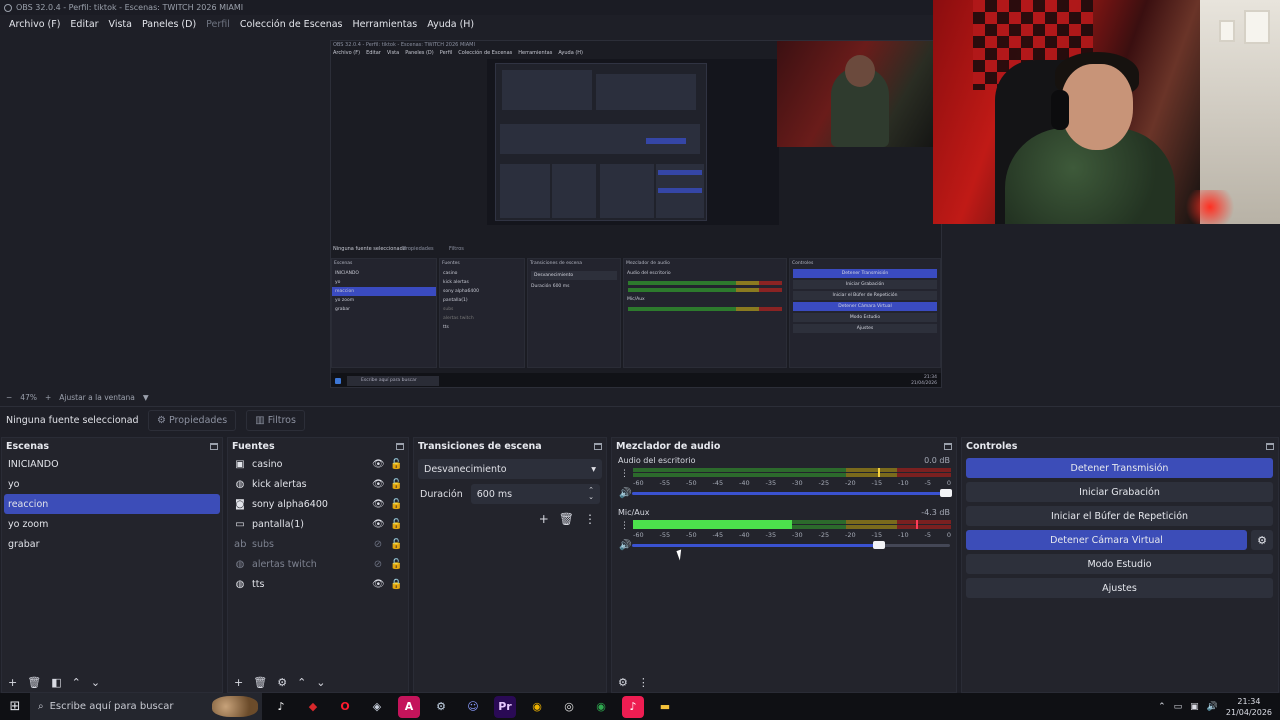 This screenshot has height=720, width=1280. Describe the element at coordinates (916, 545) in the screenshot. I see `volume-slider-track` at that location.